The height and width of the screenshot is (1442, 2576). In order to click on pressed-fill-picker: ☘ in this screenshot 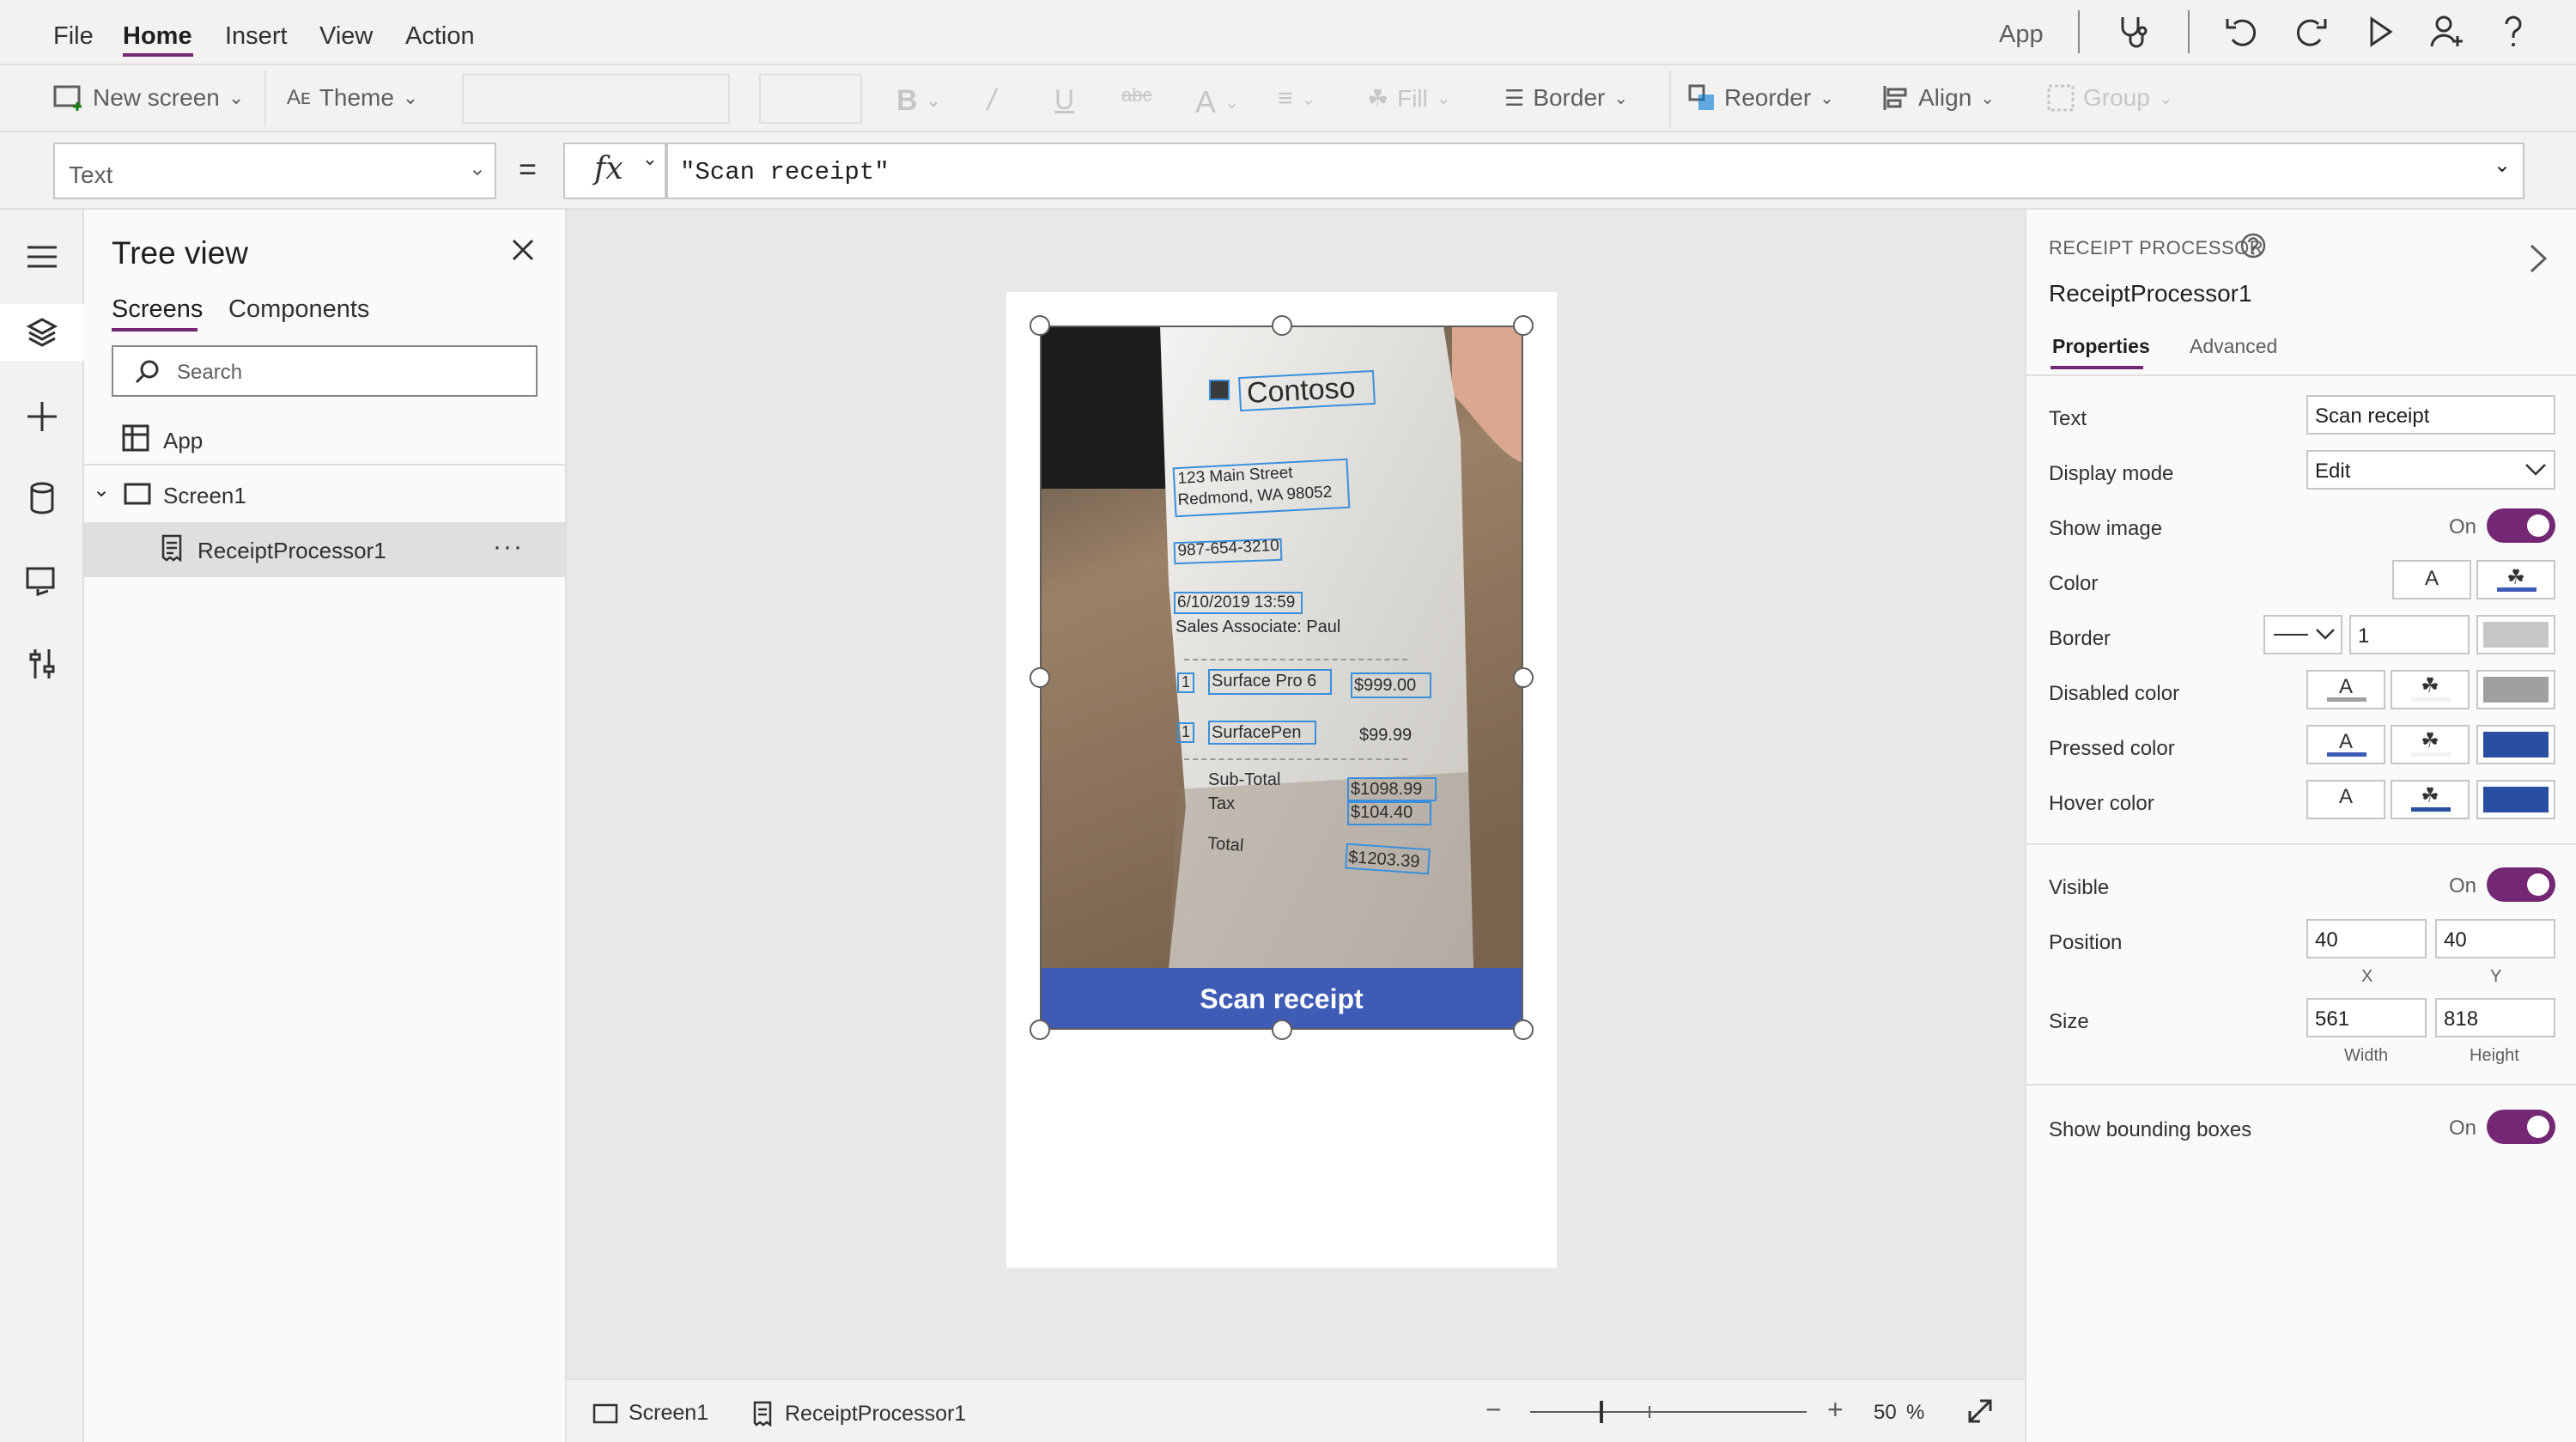, I will do `click(2430, 744)`.